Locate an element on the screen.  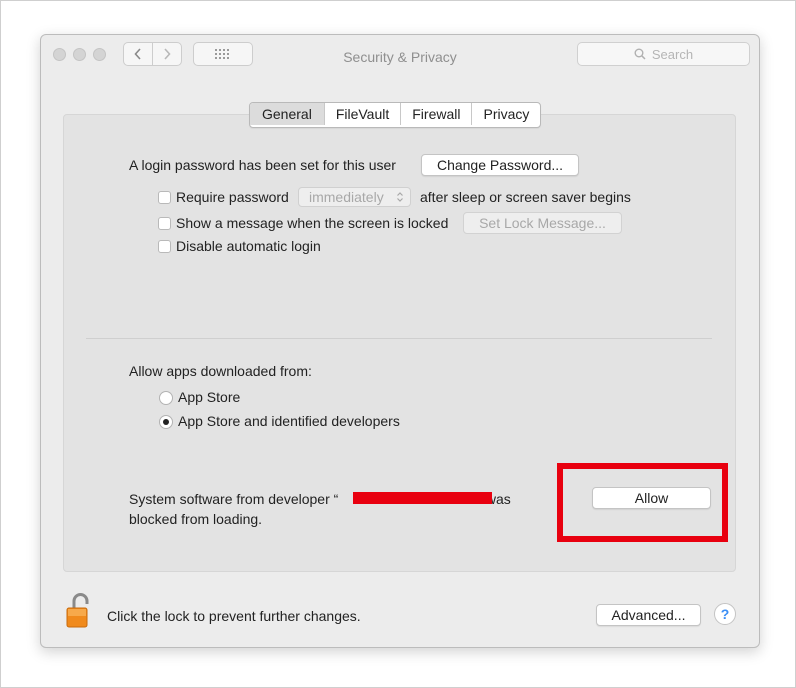
after-sleep-text: after sleep or screen saver begins is located at coordinates (525, 197).